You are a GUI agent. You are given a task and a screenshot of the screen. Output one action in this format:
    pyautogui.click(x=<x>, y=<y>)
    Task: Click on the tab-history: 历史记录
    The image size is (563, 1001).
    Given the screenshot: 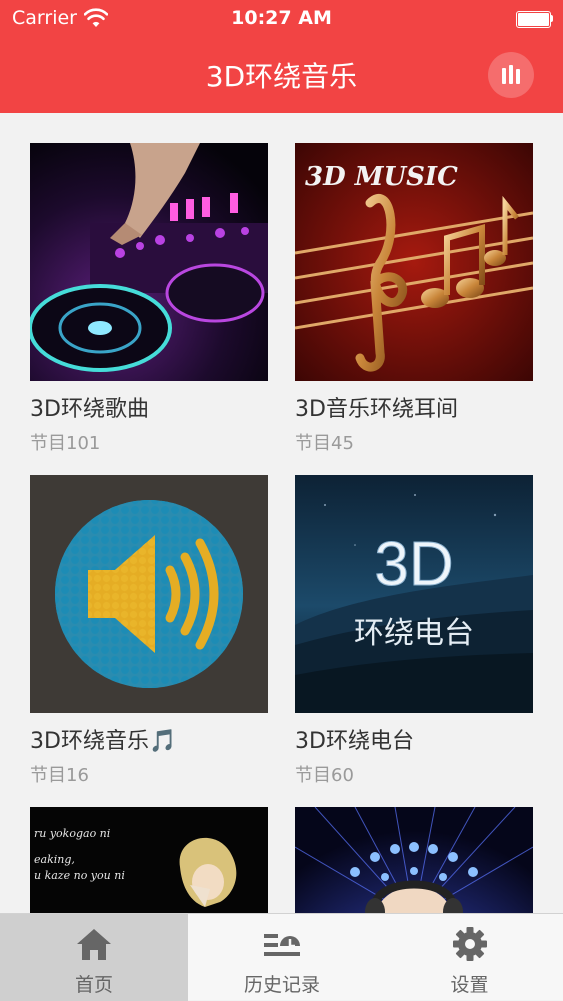 What is the action you would take?
    pyautogui.click(x=282, y=957)
    